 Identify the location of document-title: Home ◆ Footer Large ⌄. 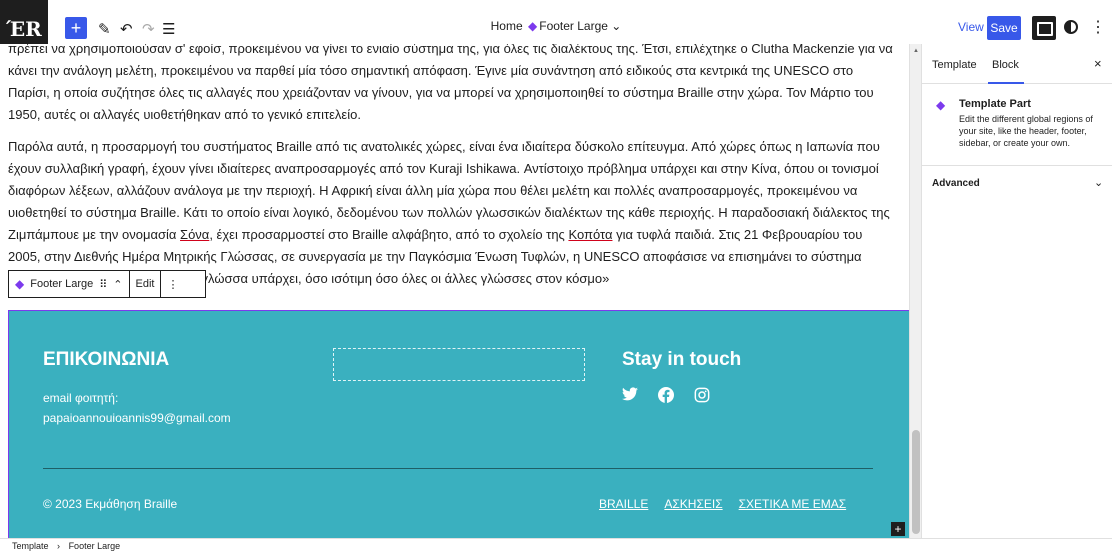
(556, 26).